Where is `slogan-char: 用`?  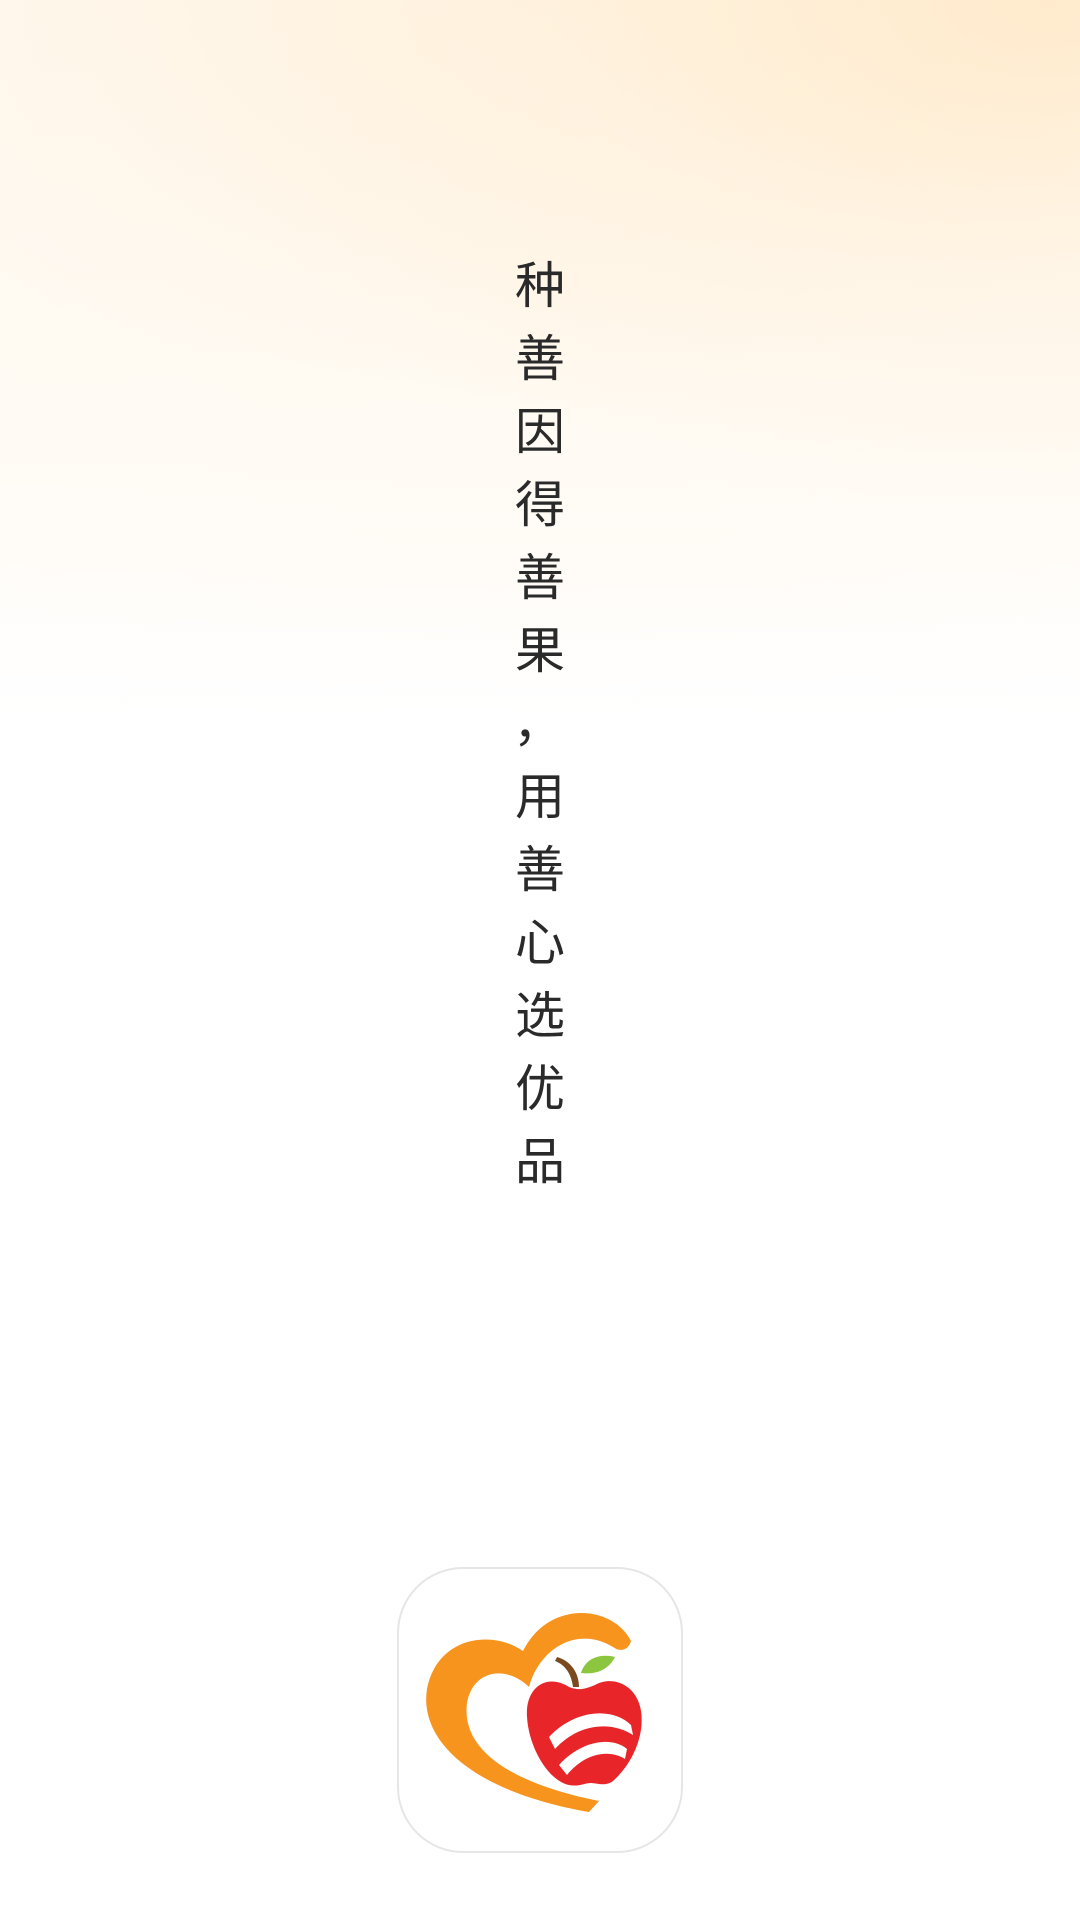
slogan-char: 用 is located at coordinates (540, 797).